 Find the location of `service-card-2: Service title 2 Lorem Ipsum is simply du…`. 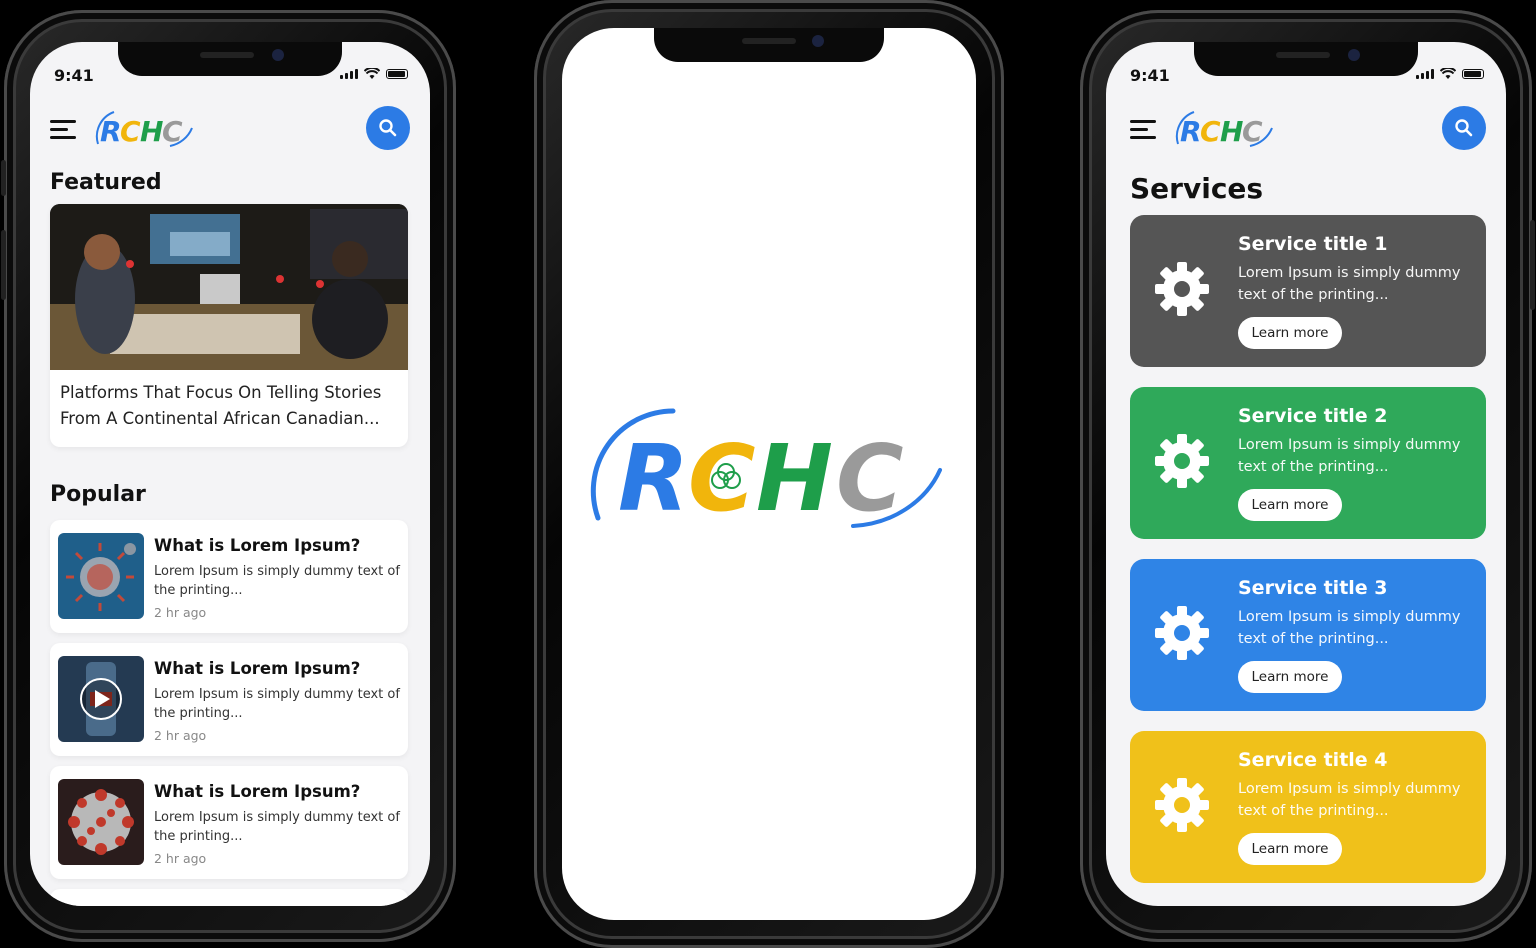

service-card-2: Service title 2 Lorem Ipsum is simply du… is located at coordinates (1308, 463).